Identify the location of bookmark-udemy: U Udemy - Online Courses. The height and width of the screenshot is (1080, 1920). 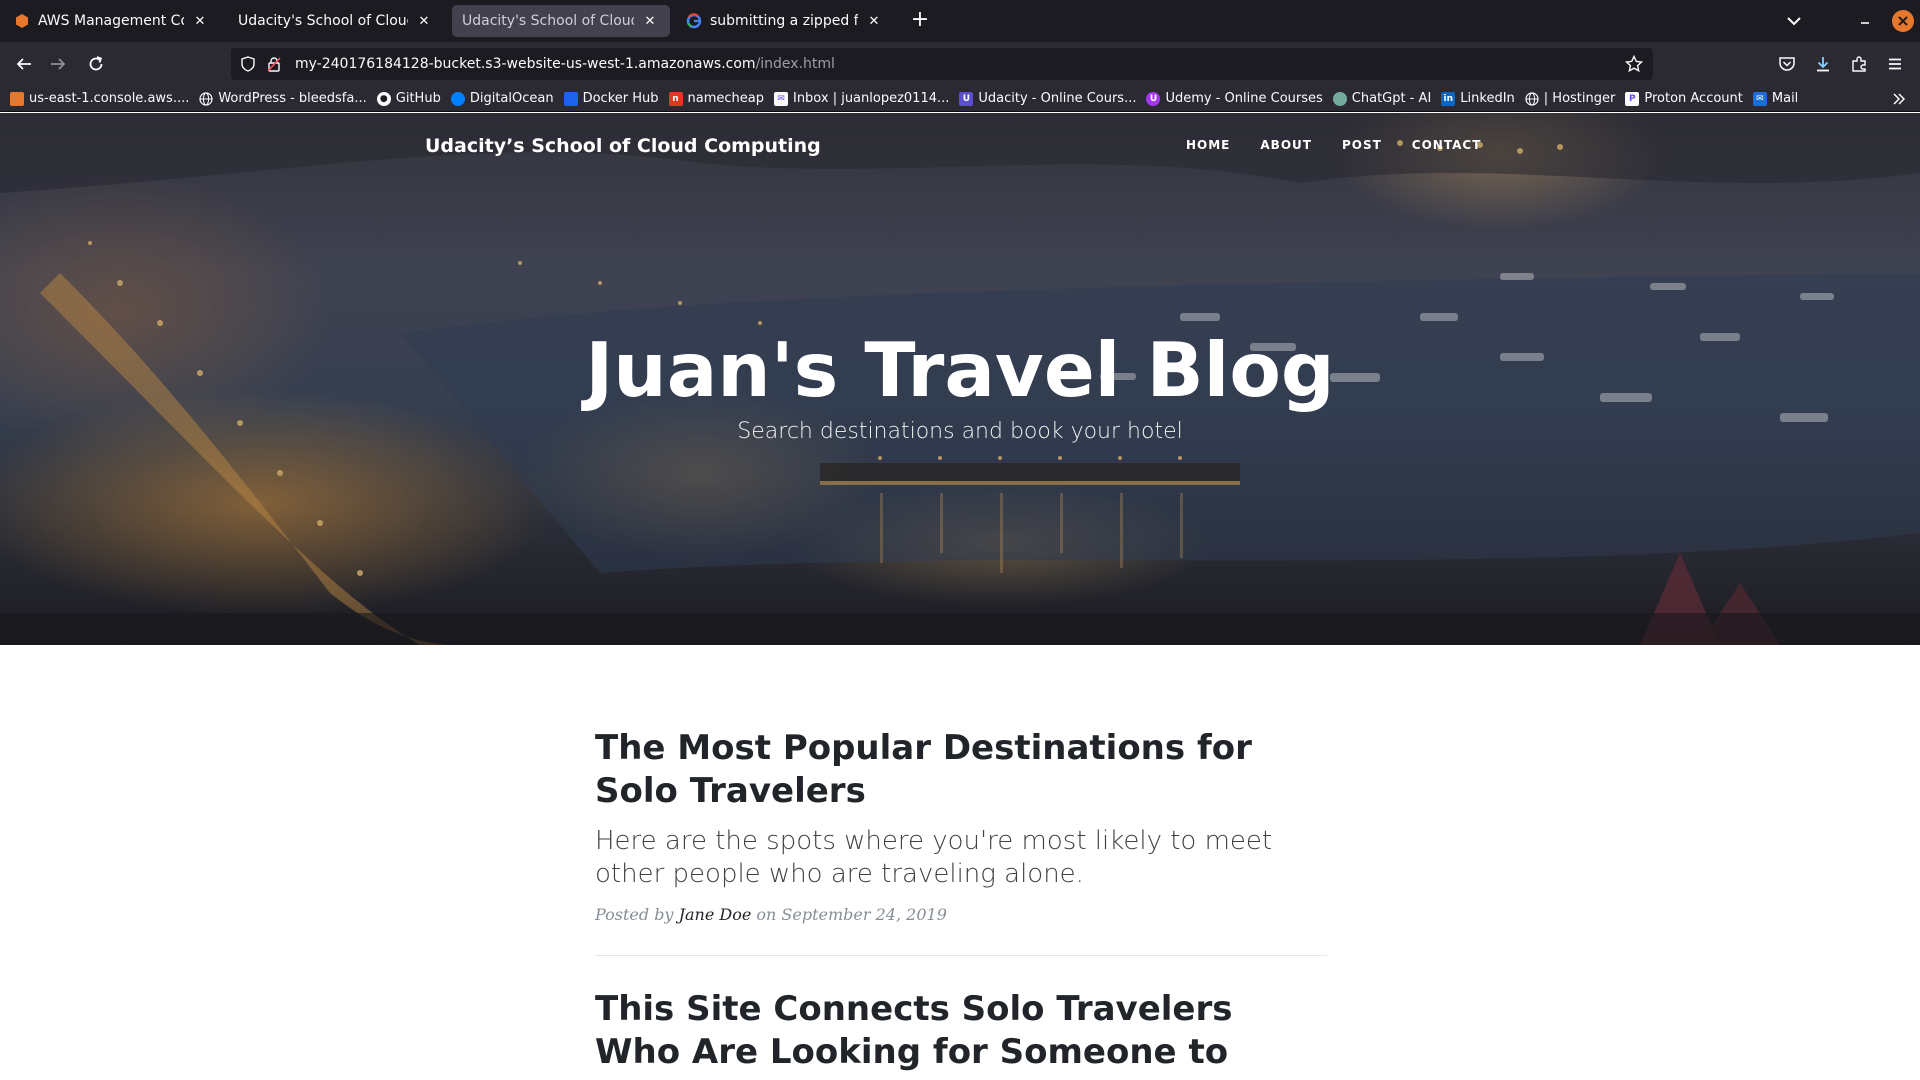
(1234, 98).